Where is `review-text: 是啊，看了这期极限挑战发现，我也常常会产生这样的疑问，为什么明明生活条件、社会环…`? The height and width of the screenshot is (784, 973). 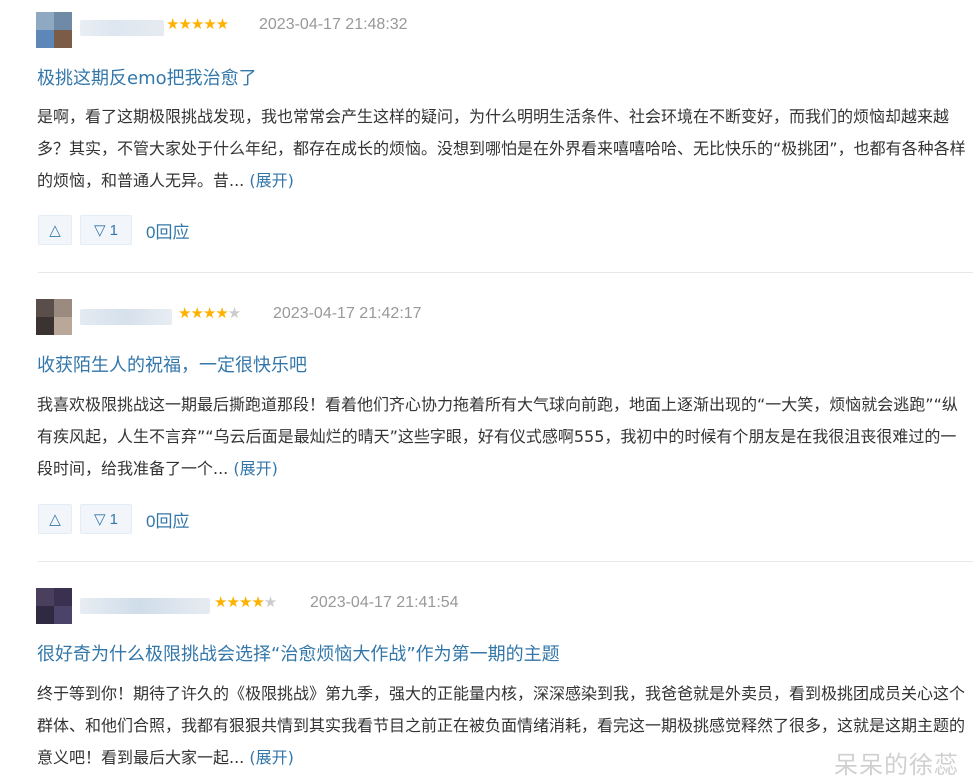
review-text: 是啊，看了这期极限挑战发现，我也常常会产生这样的疑问，为什么明明生活条件、社会环… is located at coordinates (501, 148).